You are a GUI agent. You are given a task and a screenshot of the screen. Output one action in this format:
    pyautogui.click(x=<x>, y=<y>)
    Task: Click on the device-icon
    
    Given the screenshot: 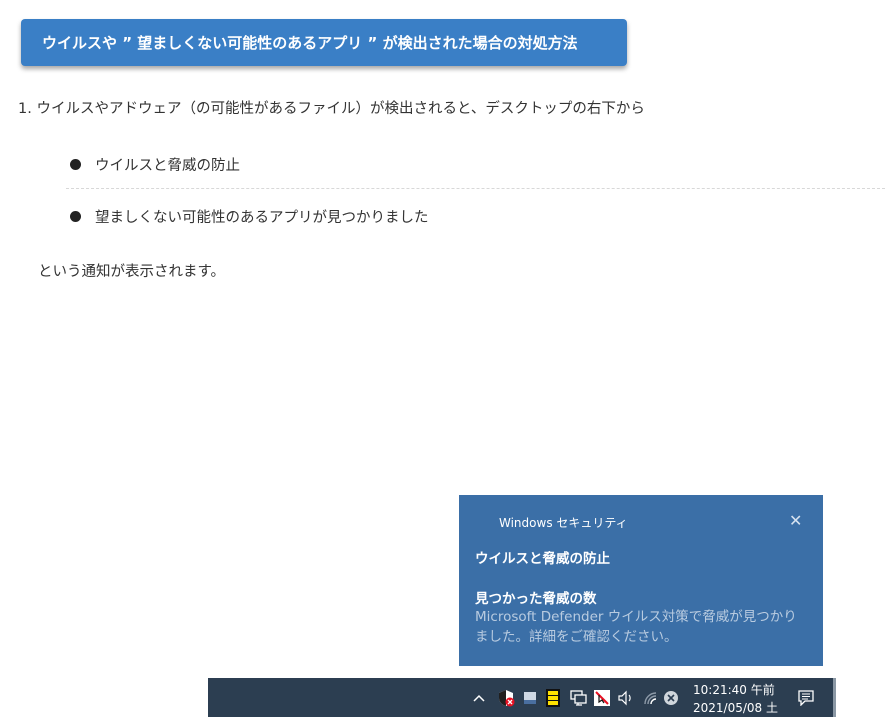 What is the action you would take?
    pyautogui.click(x=530, y=697)
    